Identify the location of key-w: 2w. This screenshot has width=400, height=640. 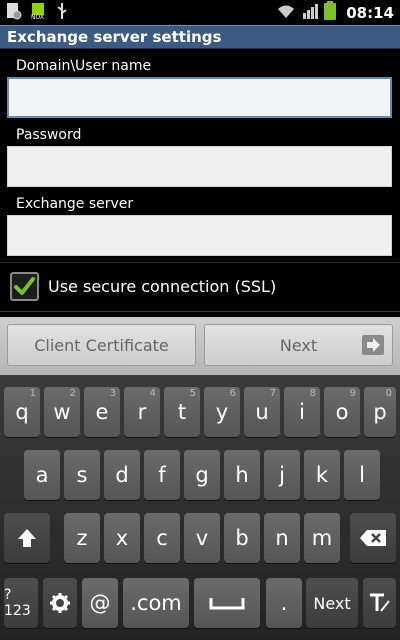
(62, 412).